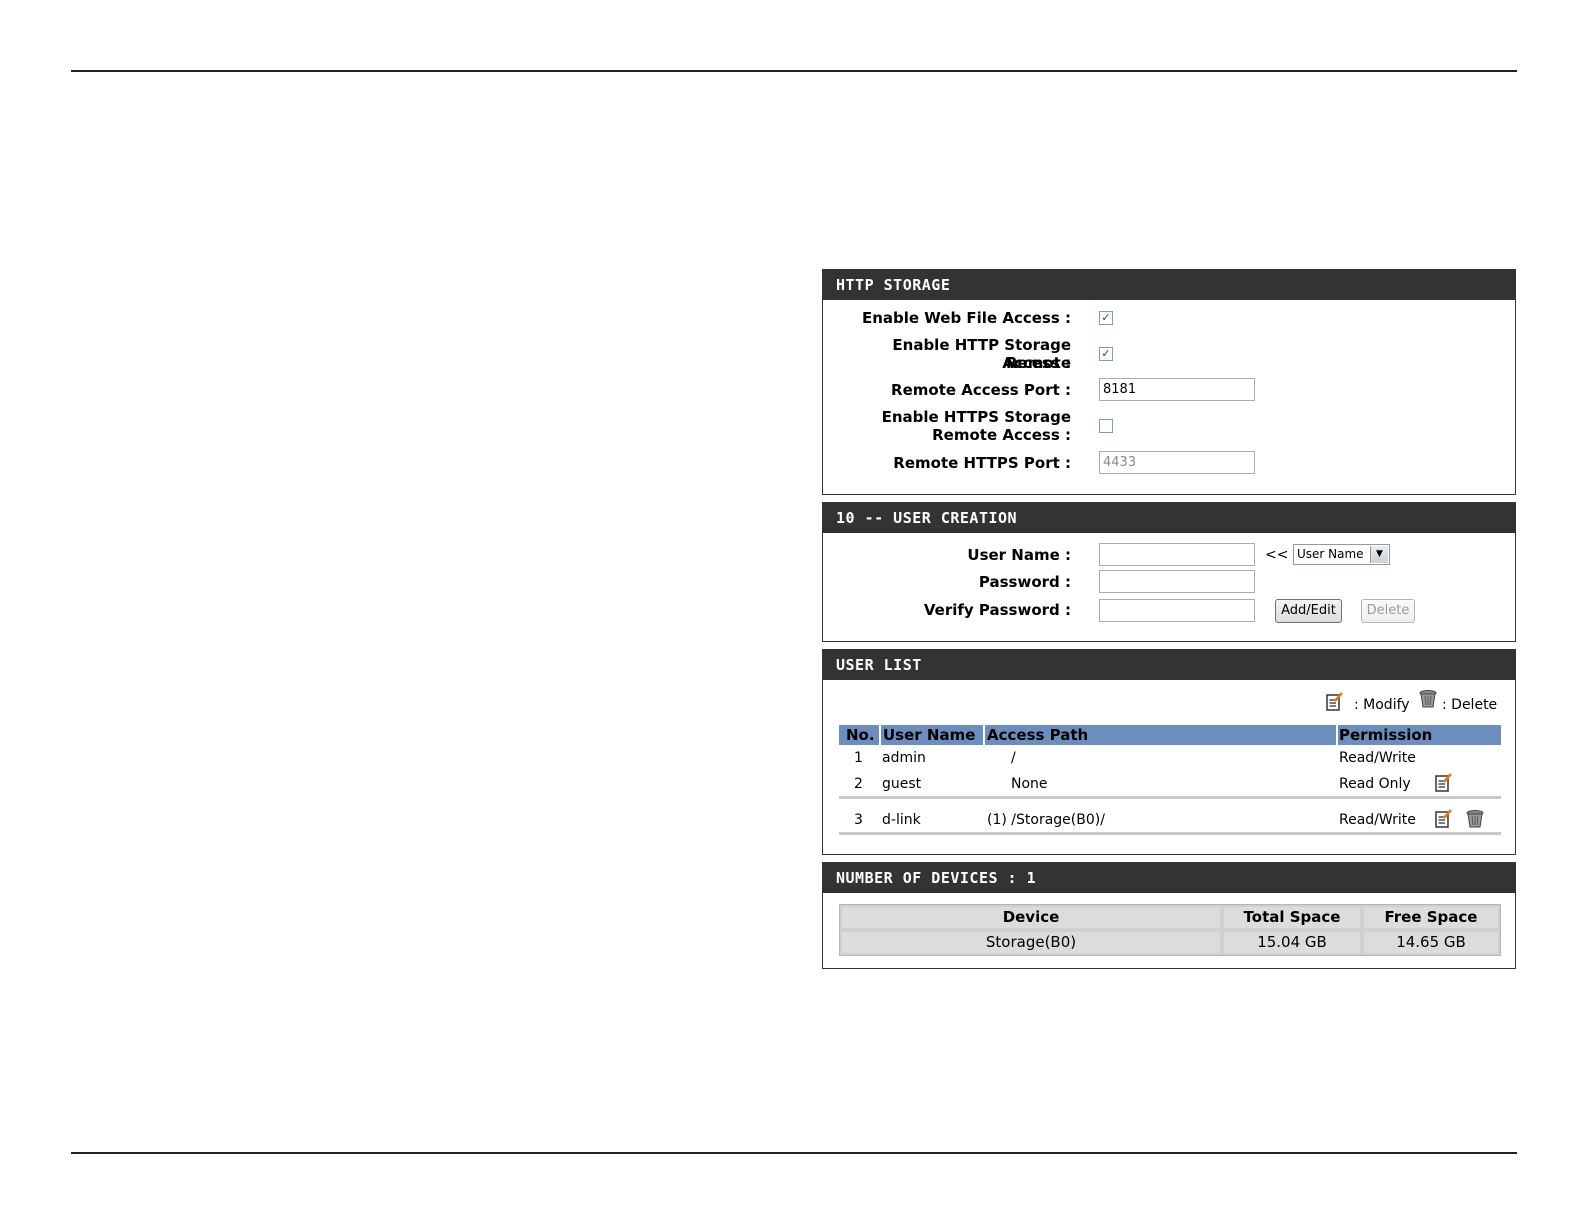  Describe the element at coordinates (997, 610) in the screenshot. I see `verify-password-label: Verify Password :` at that location.